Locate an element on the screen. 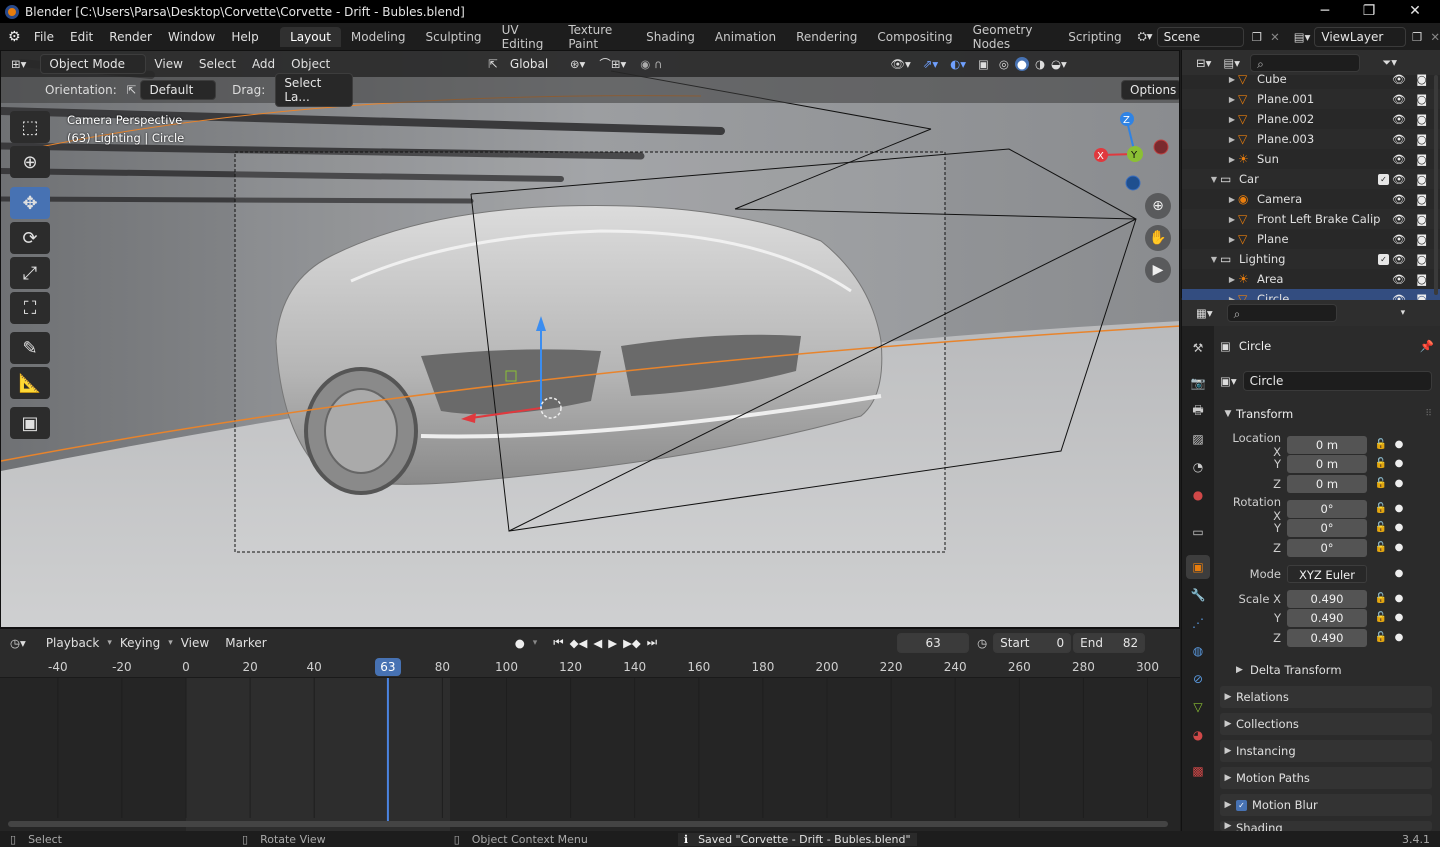 Image resolution: width=1440 pixels, height=847 pixels. tab-object: ▣ is located at coordinates (1198, 567).